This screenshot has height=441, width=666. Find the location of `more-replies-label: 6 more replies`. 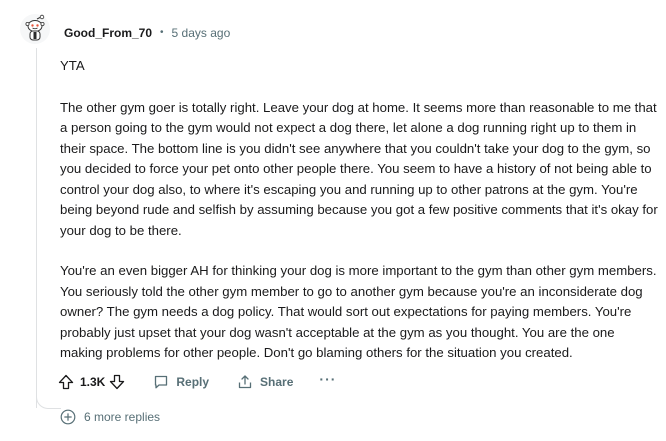

more-replies-label: 6 more replies is located at coordinates (122, 417).